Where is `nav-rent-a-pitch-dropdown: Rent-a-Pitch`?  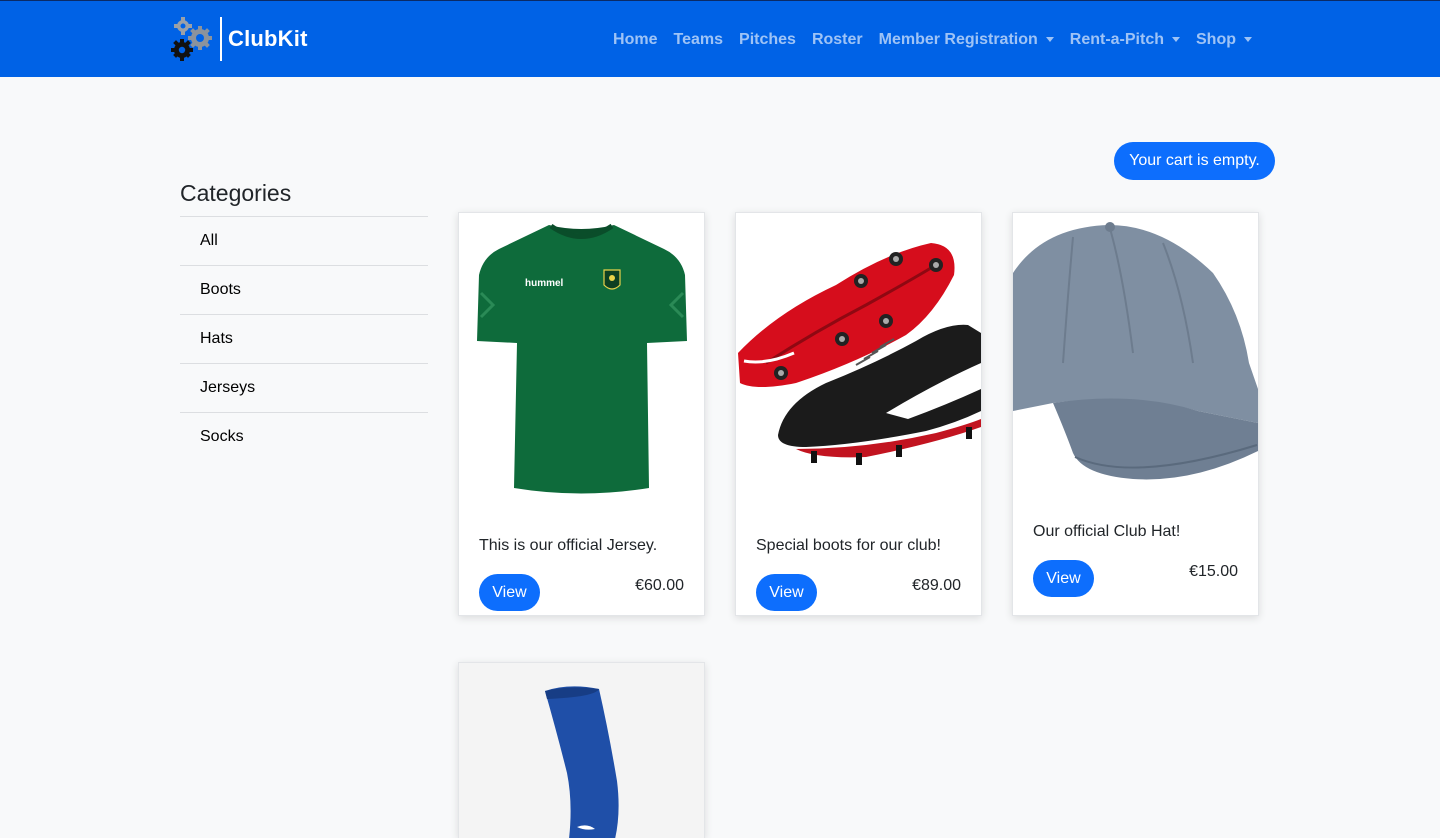 nav-rent-a-pitch-dropdown: Rent-a-Pitch is located at coordinates (1125, 40).